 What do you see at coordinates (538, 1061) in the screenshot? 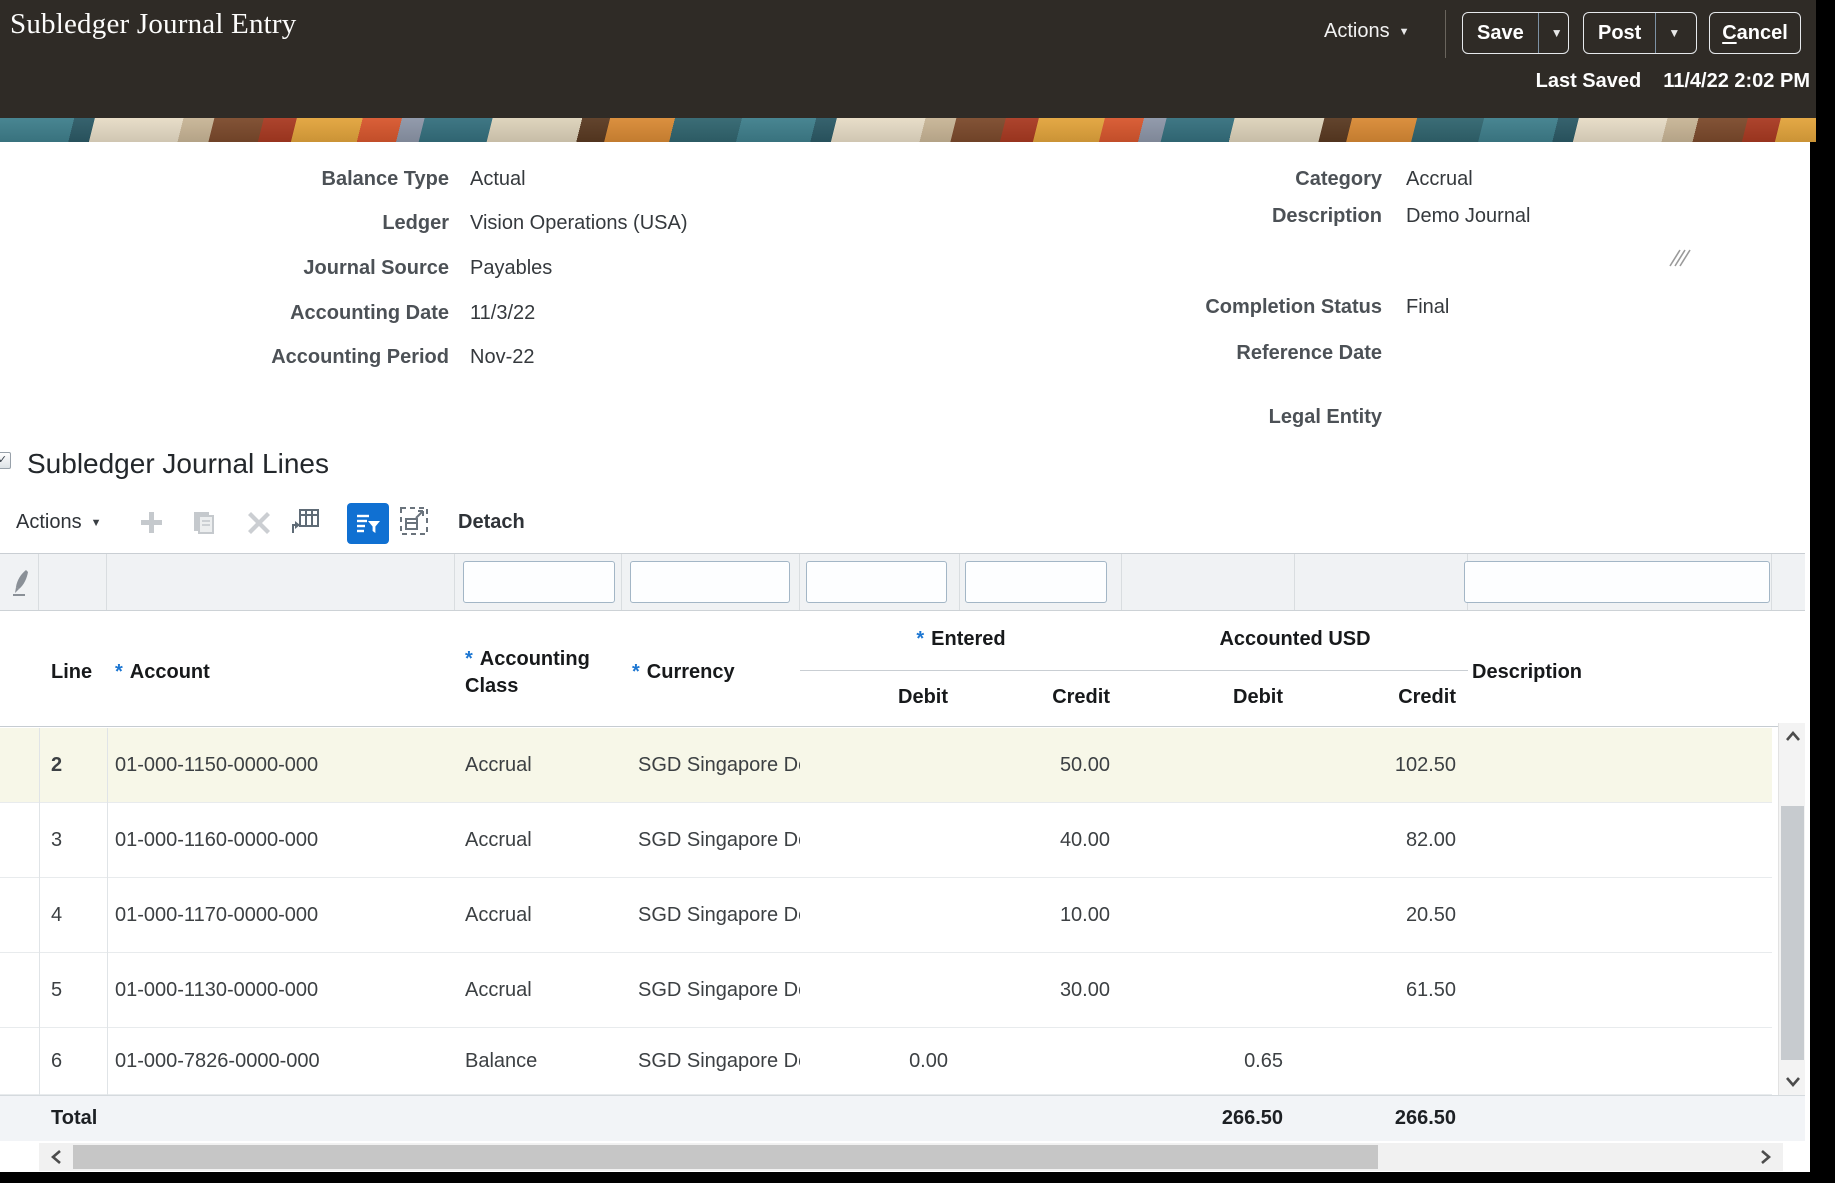
I see `cell-accounting-class: Balance` at bounding box center [538, 1061].